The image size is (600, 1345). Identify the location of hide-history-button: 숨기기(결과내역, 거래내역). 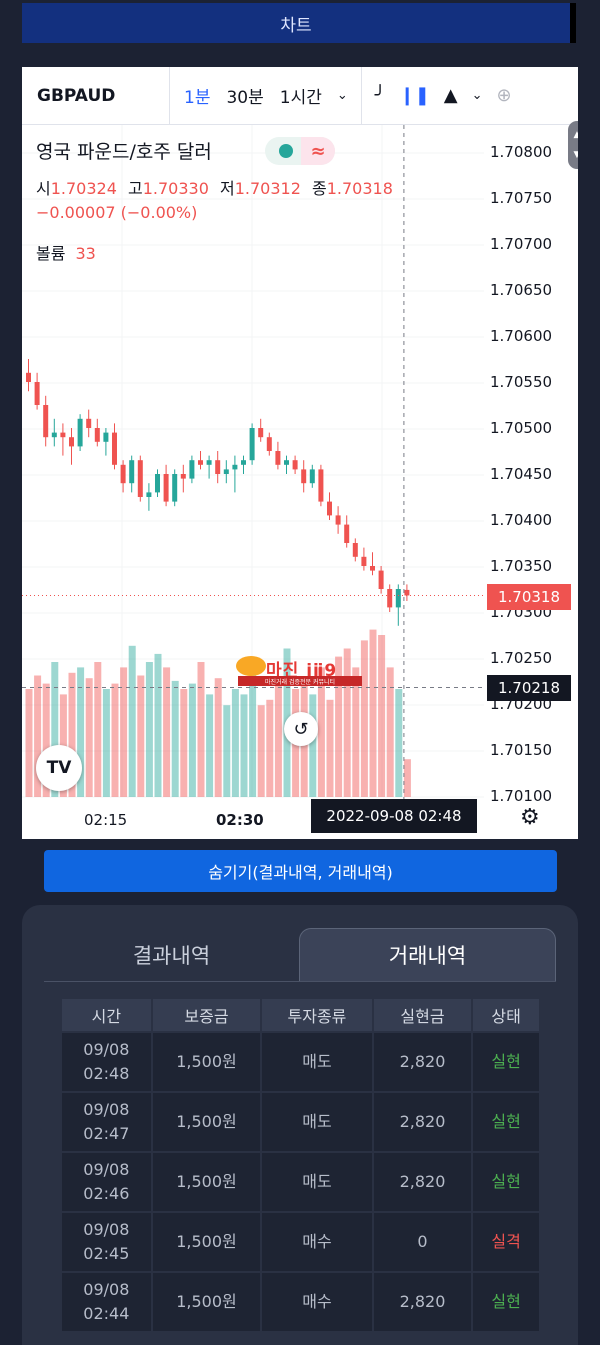
(300, 871).